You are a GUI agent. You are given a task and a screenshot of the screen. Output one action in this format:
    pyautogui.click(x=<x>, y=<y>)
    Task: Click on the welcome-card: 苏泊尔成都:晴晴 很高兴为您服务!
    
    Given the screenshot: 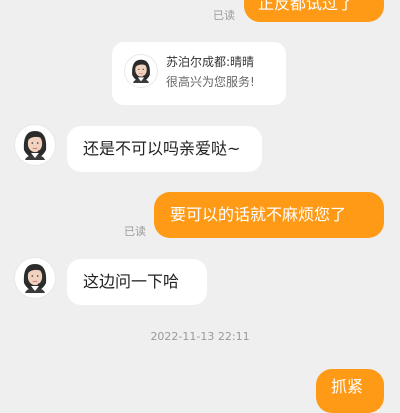 What is the action you would take?
    pyautogui.click(x=199, y=73)
    